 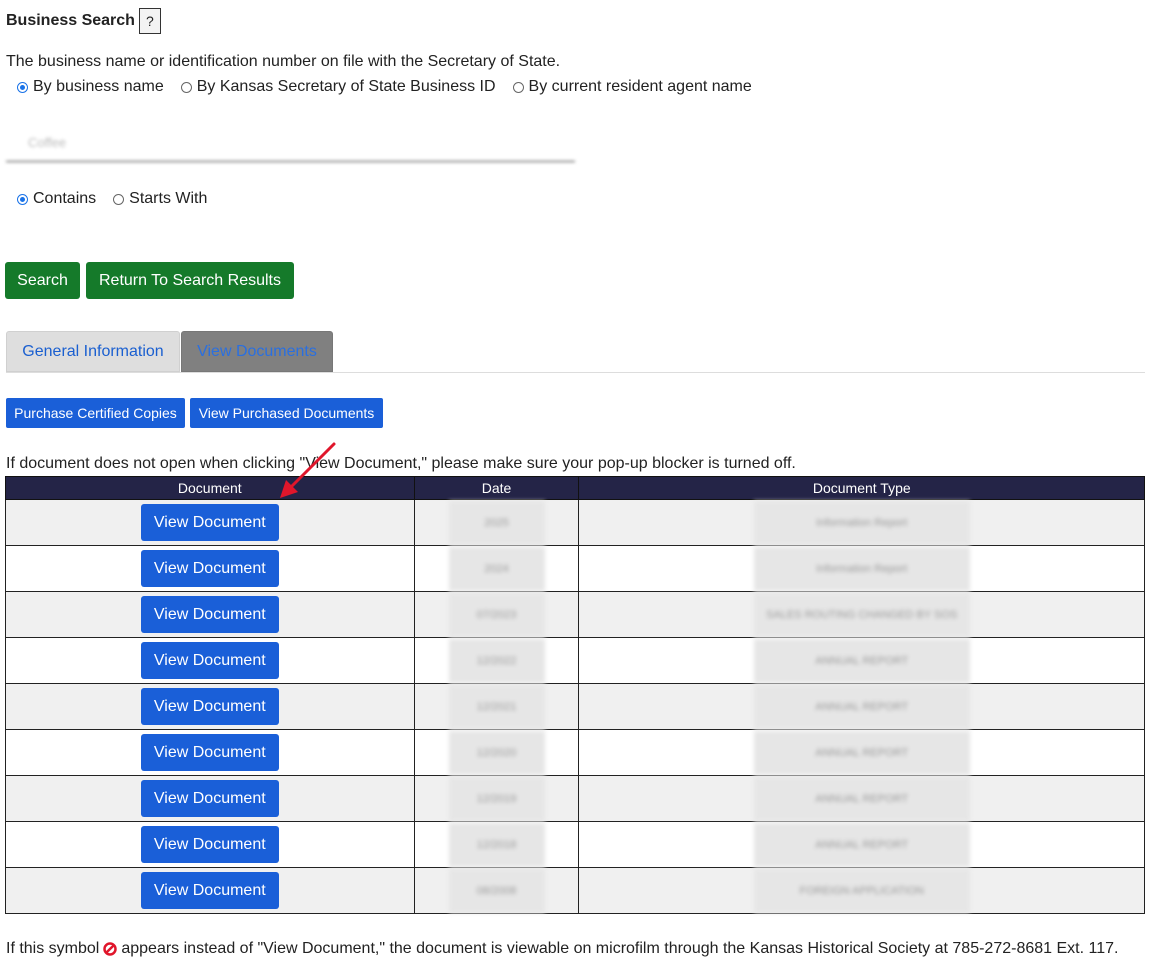 I want to click on document-date: 12/2018, so click(x=496, y=844).